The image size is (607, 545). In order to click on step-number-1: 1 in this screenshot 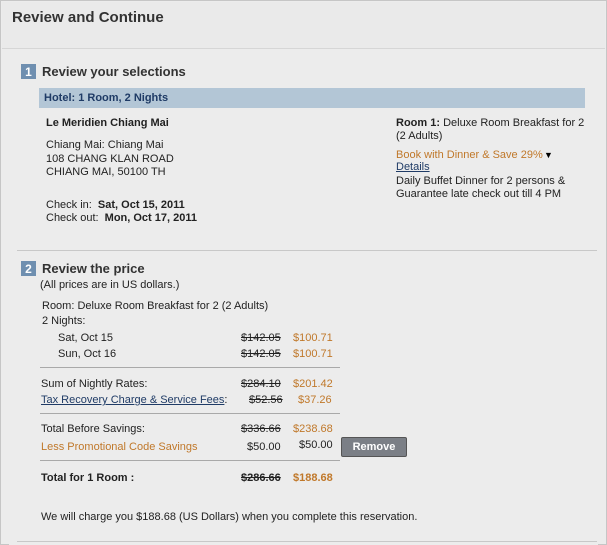, I will do `click(28, 71)`.